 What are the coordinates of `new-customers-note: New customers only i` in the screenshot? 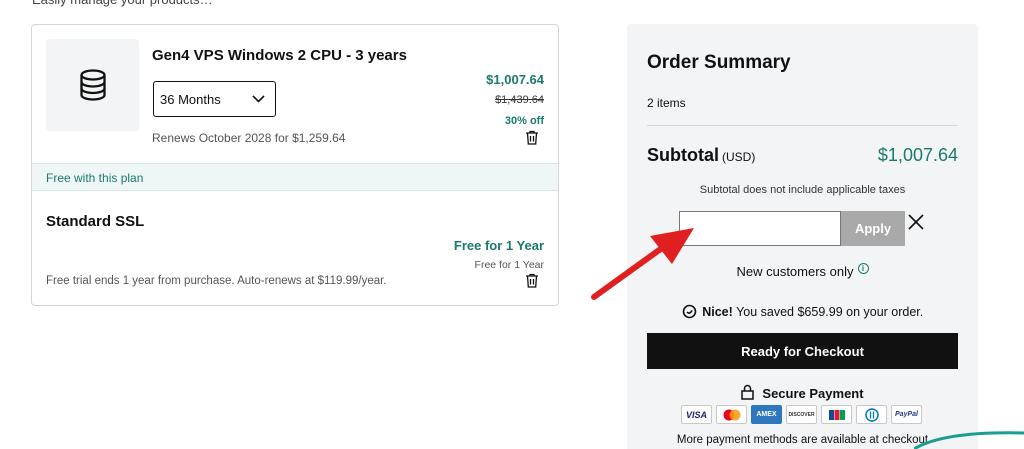 It's located at (802, 271).